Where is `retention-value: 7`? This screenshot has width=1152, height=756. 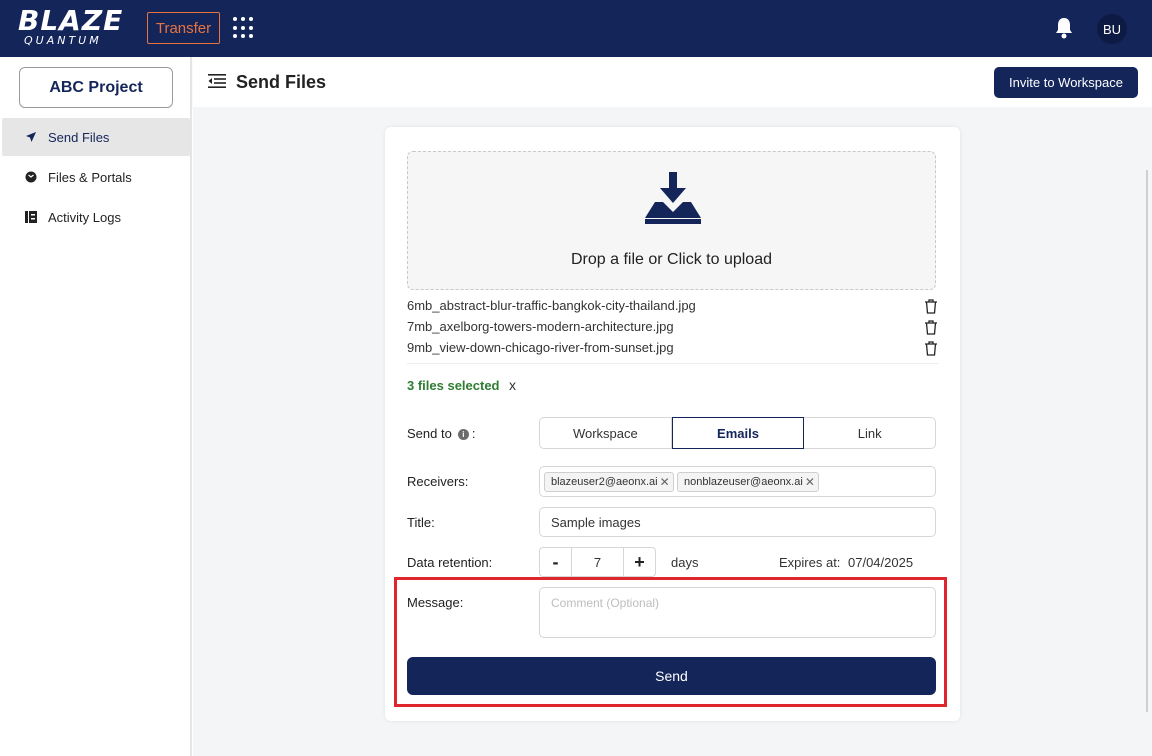 retention-value: 7 is located at coordinates (597, 562).